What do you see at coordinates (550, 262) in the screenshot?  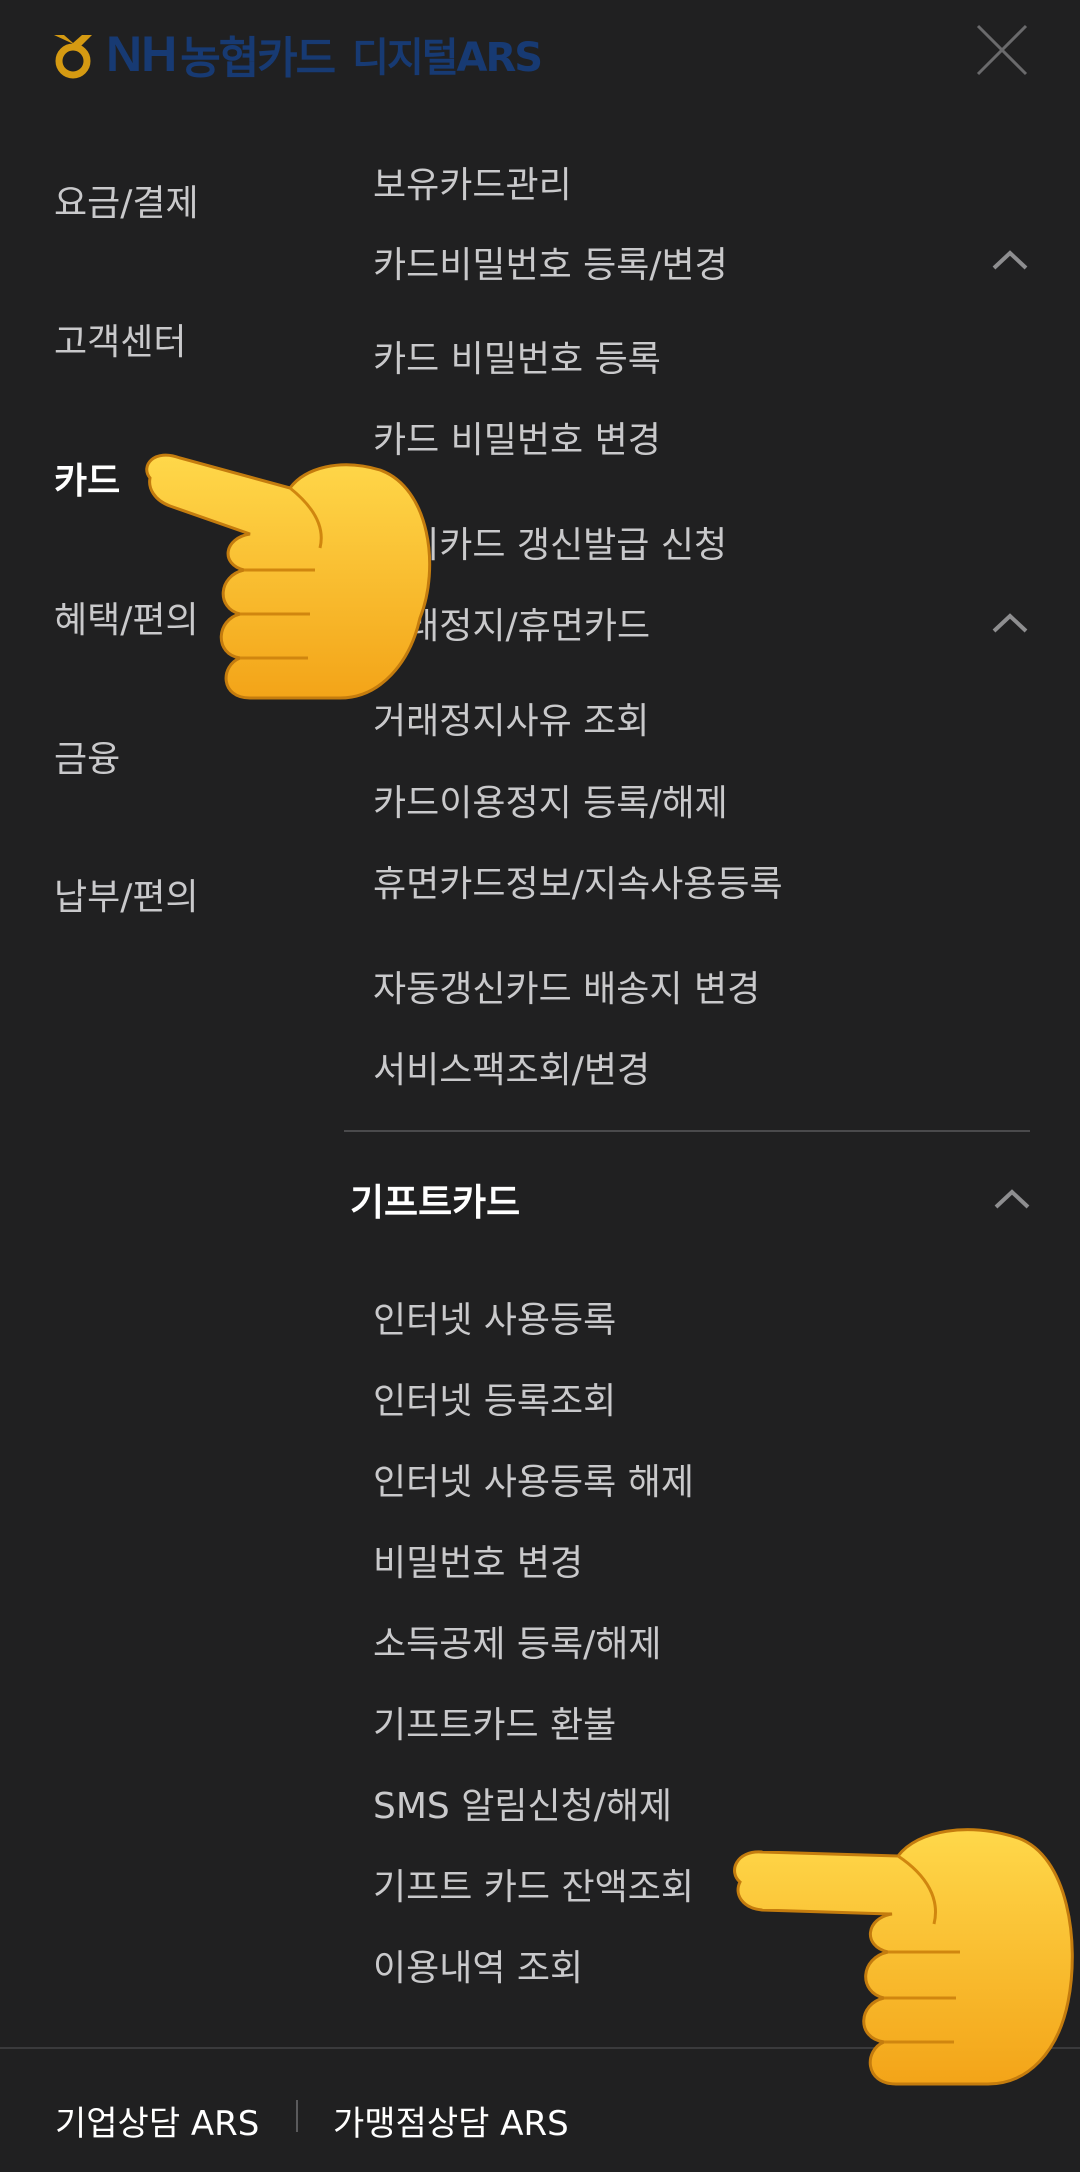 I see `menu-pin-group: 카드비밀번호 등록/변경` at bounding box center [550, 262].